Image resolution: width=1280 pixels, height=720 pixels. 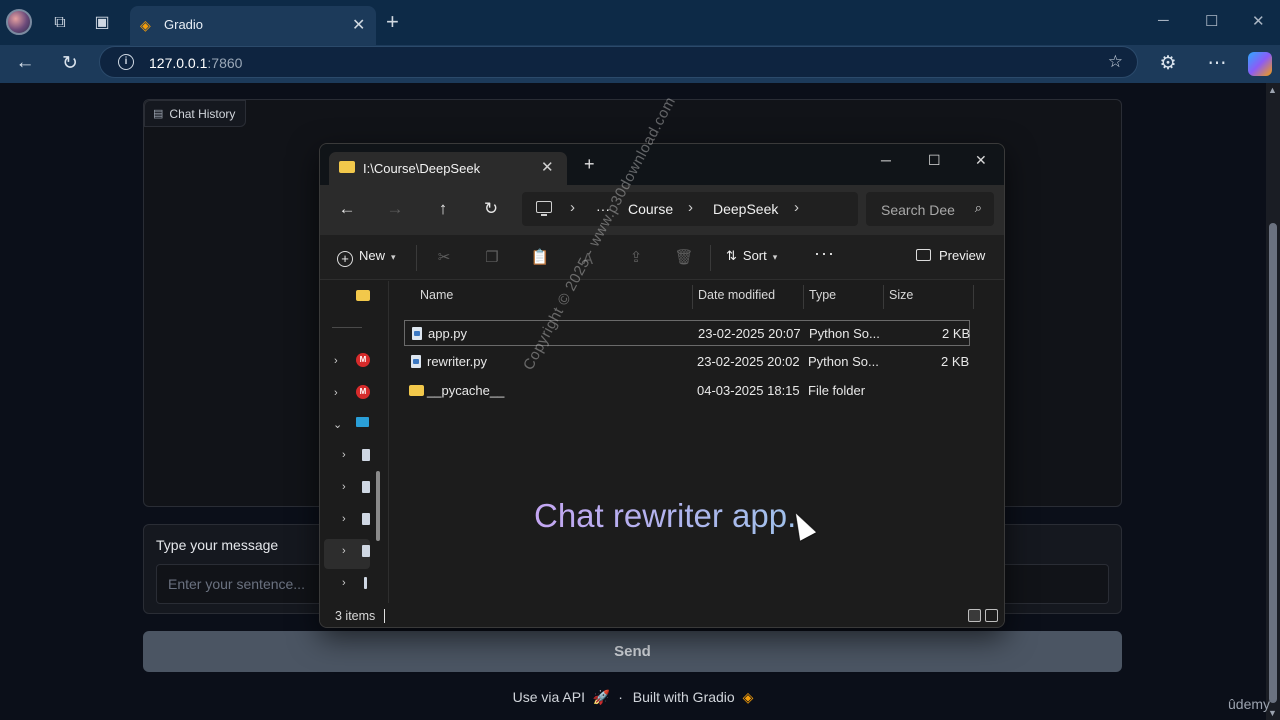 I want to click on plus-circle-icon: +, so click(x=345, y=259).